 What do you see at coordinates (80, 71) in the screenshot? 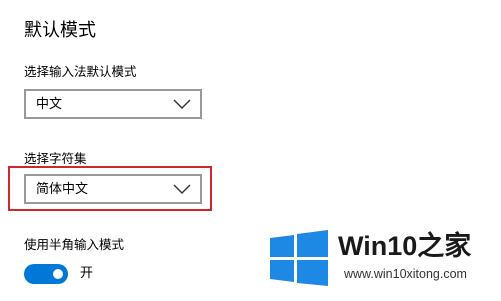
I see `input-method-default-label: 选择输入法默认模式` at bounding box center [80, 71].